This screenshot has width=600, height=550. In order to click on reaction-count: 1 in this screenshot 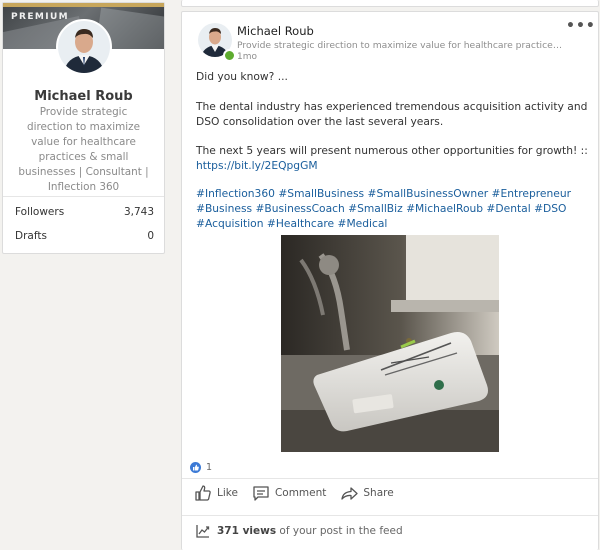, I will do `click(209, 467)`.